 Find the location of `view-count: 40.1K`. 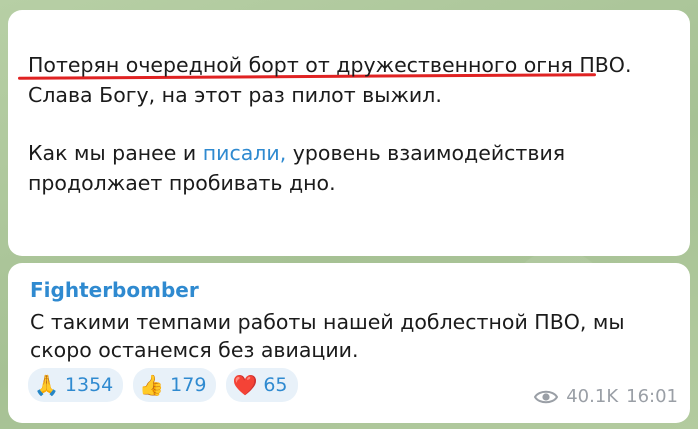

view-count: 40.1K is located at coordinates (592, 396).